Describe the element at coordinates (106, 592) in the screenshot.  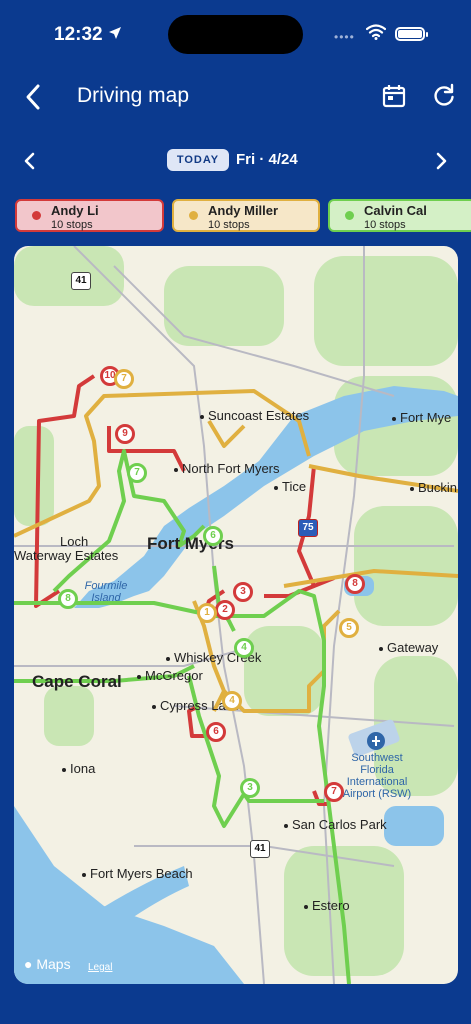
I see `water-label: Fourmile Island` at that location.